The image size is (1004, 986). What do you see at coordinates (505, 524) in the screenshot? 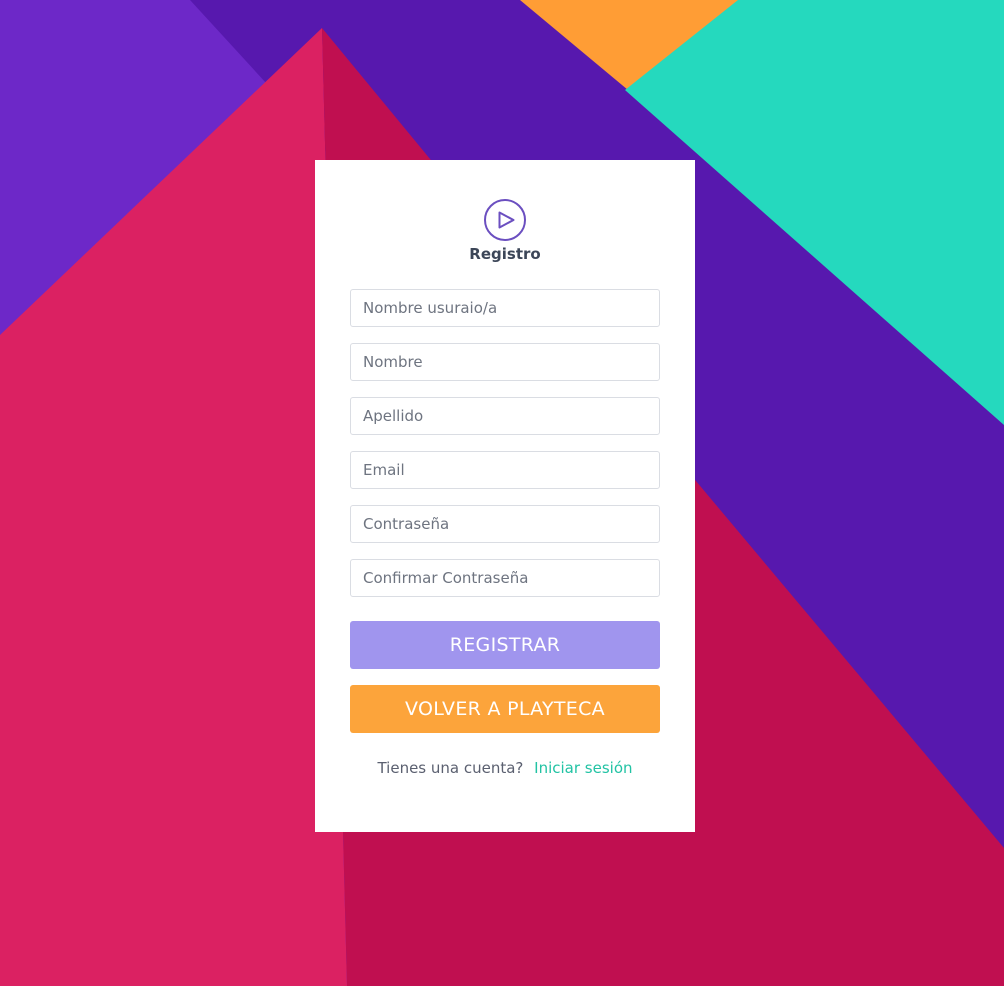
I see `password-input` at bounding box center [505, 524].